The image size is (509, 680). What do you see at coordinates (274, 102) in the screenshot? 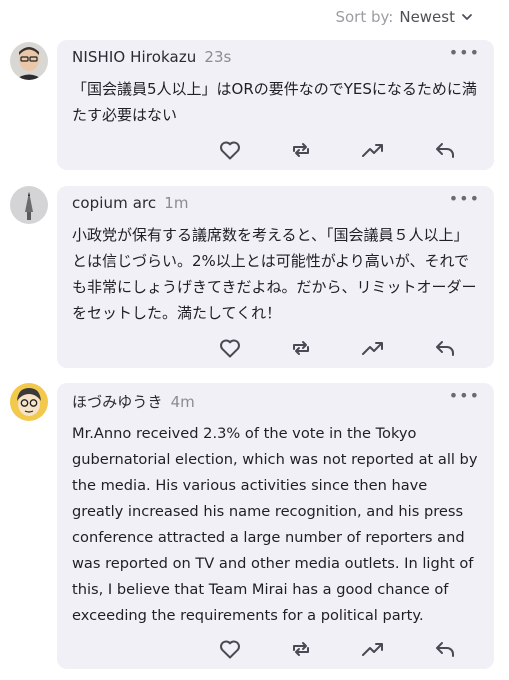
I see `comment-text: 「国会議員5人以上」はORの要件なのでYESになるために満たす必要はない` at bounding box center [274, 102].